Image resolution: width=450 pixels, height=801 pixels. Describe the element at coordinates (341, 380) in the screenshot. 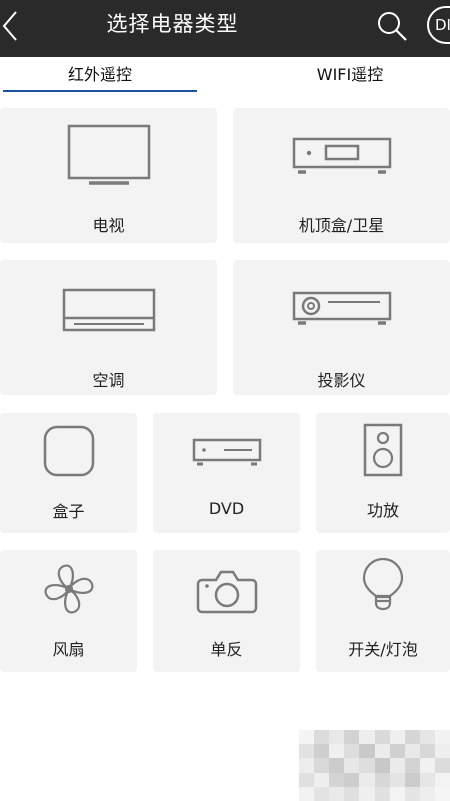

I see `device-label: 投影仪` at that location.